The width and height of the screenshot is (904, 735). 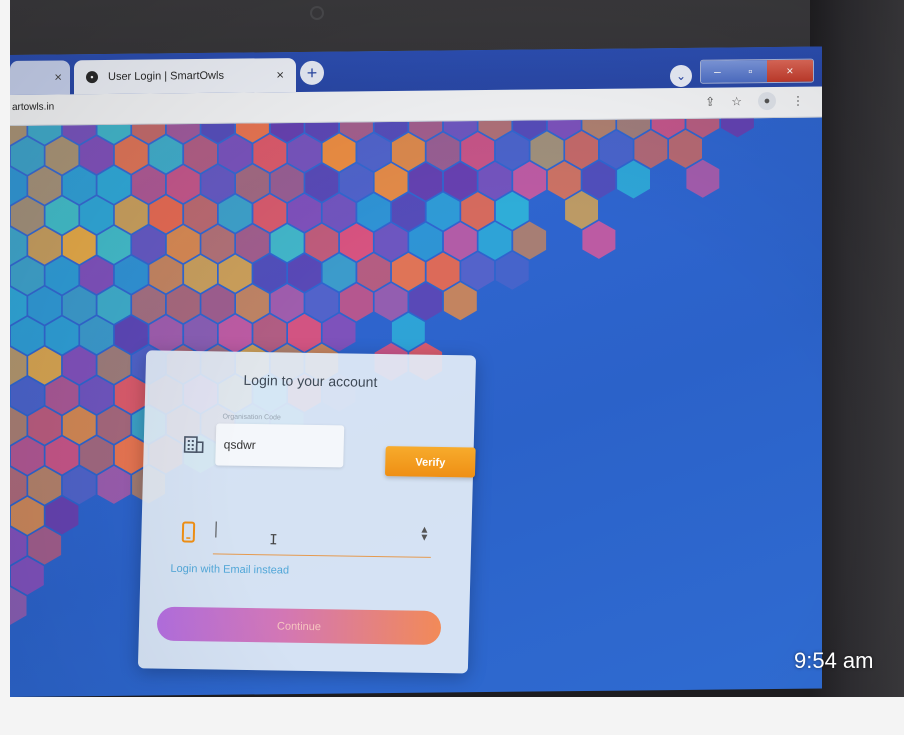 I want to click on profile-icon: ●, so click(x=767, y=101).